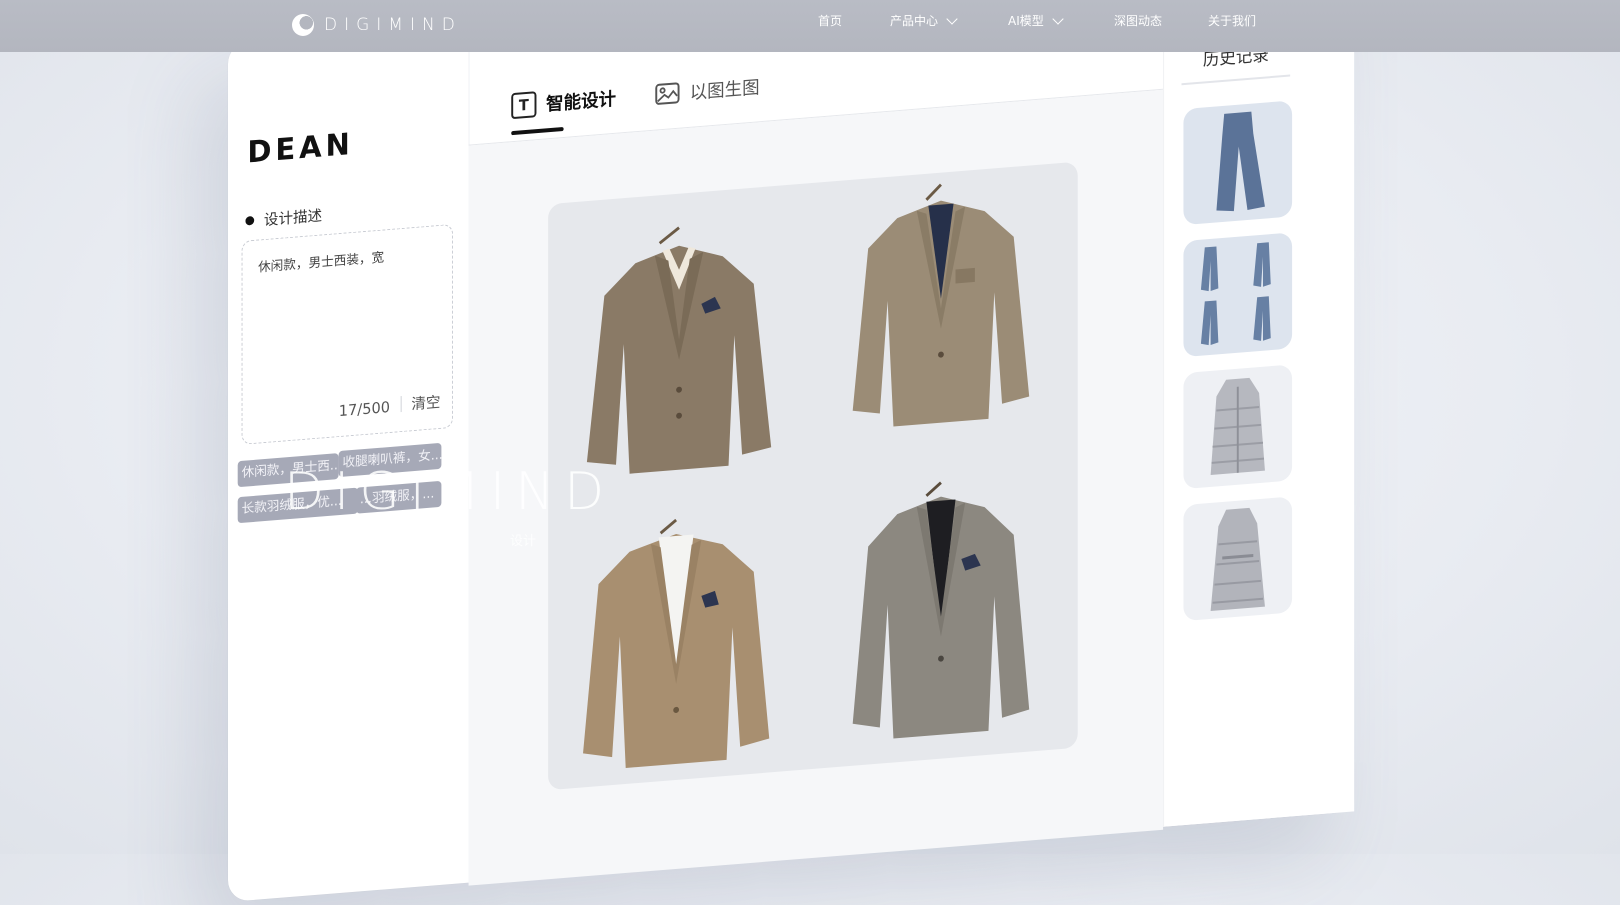 The width and height of the screenshot is (1620, 905). I want to click on puffer-coat-icon, so click(1237, 426).